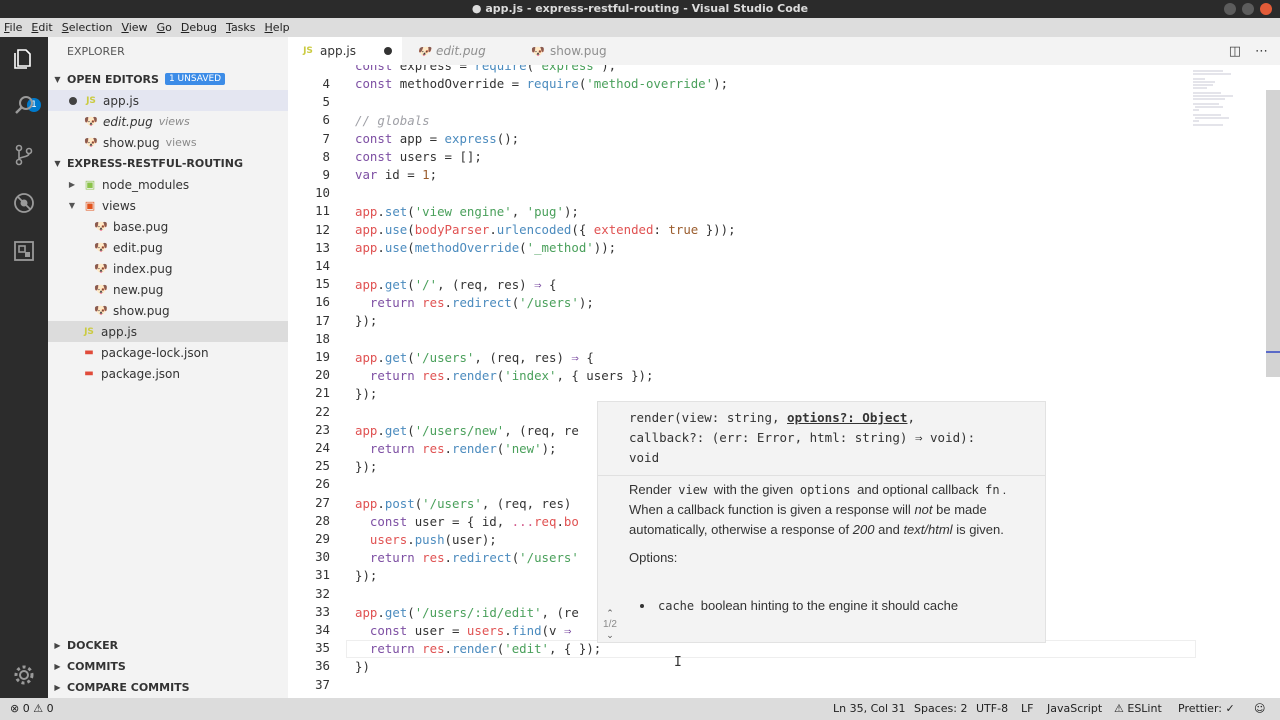 The image size is (1280, 720). What do you see at coordinates (1259, 708) in the screenshot?
I see `smiley-icon: ☺` at bounding box center [1259, 708].